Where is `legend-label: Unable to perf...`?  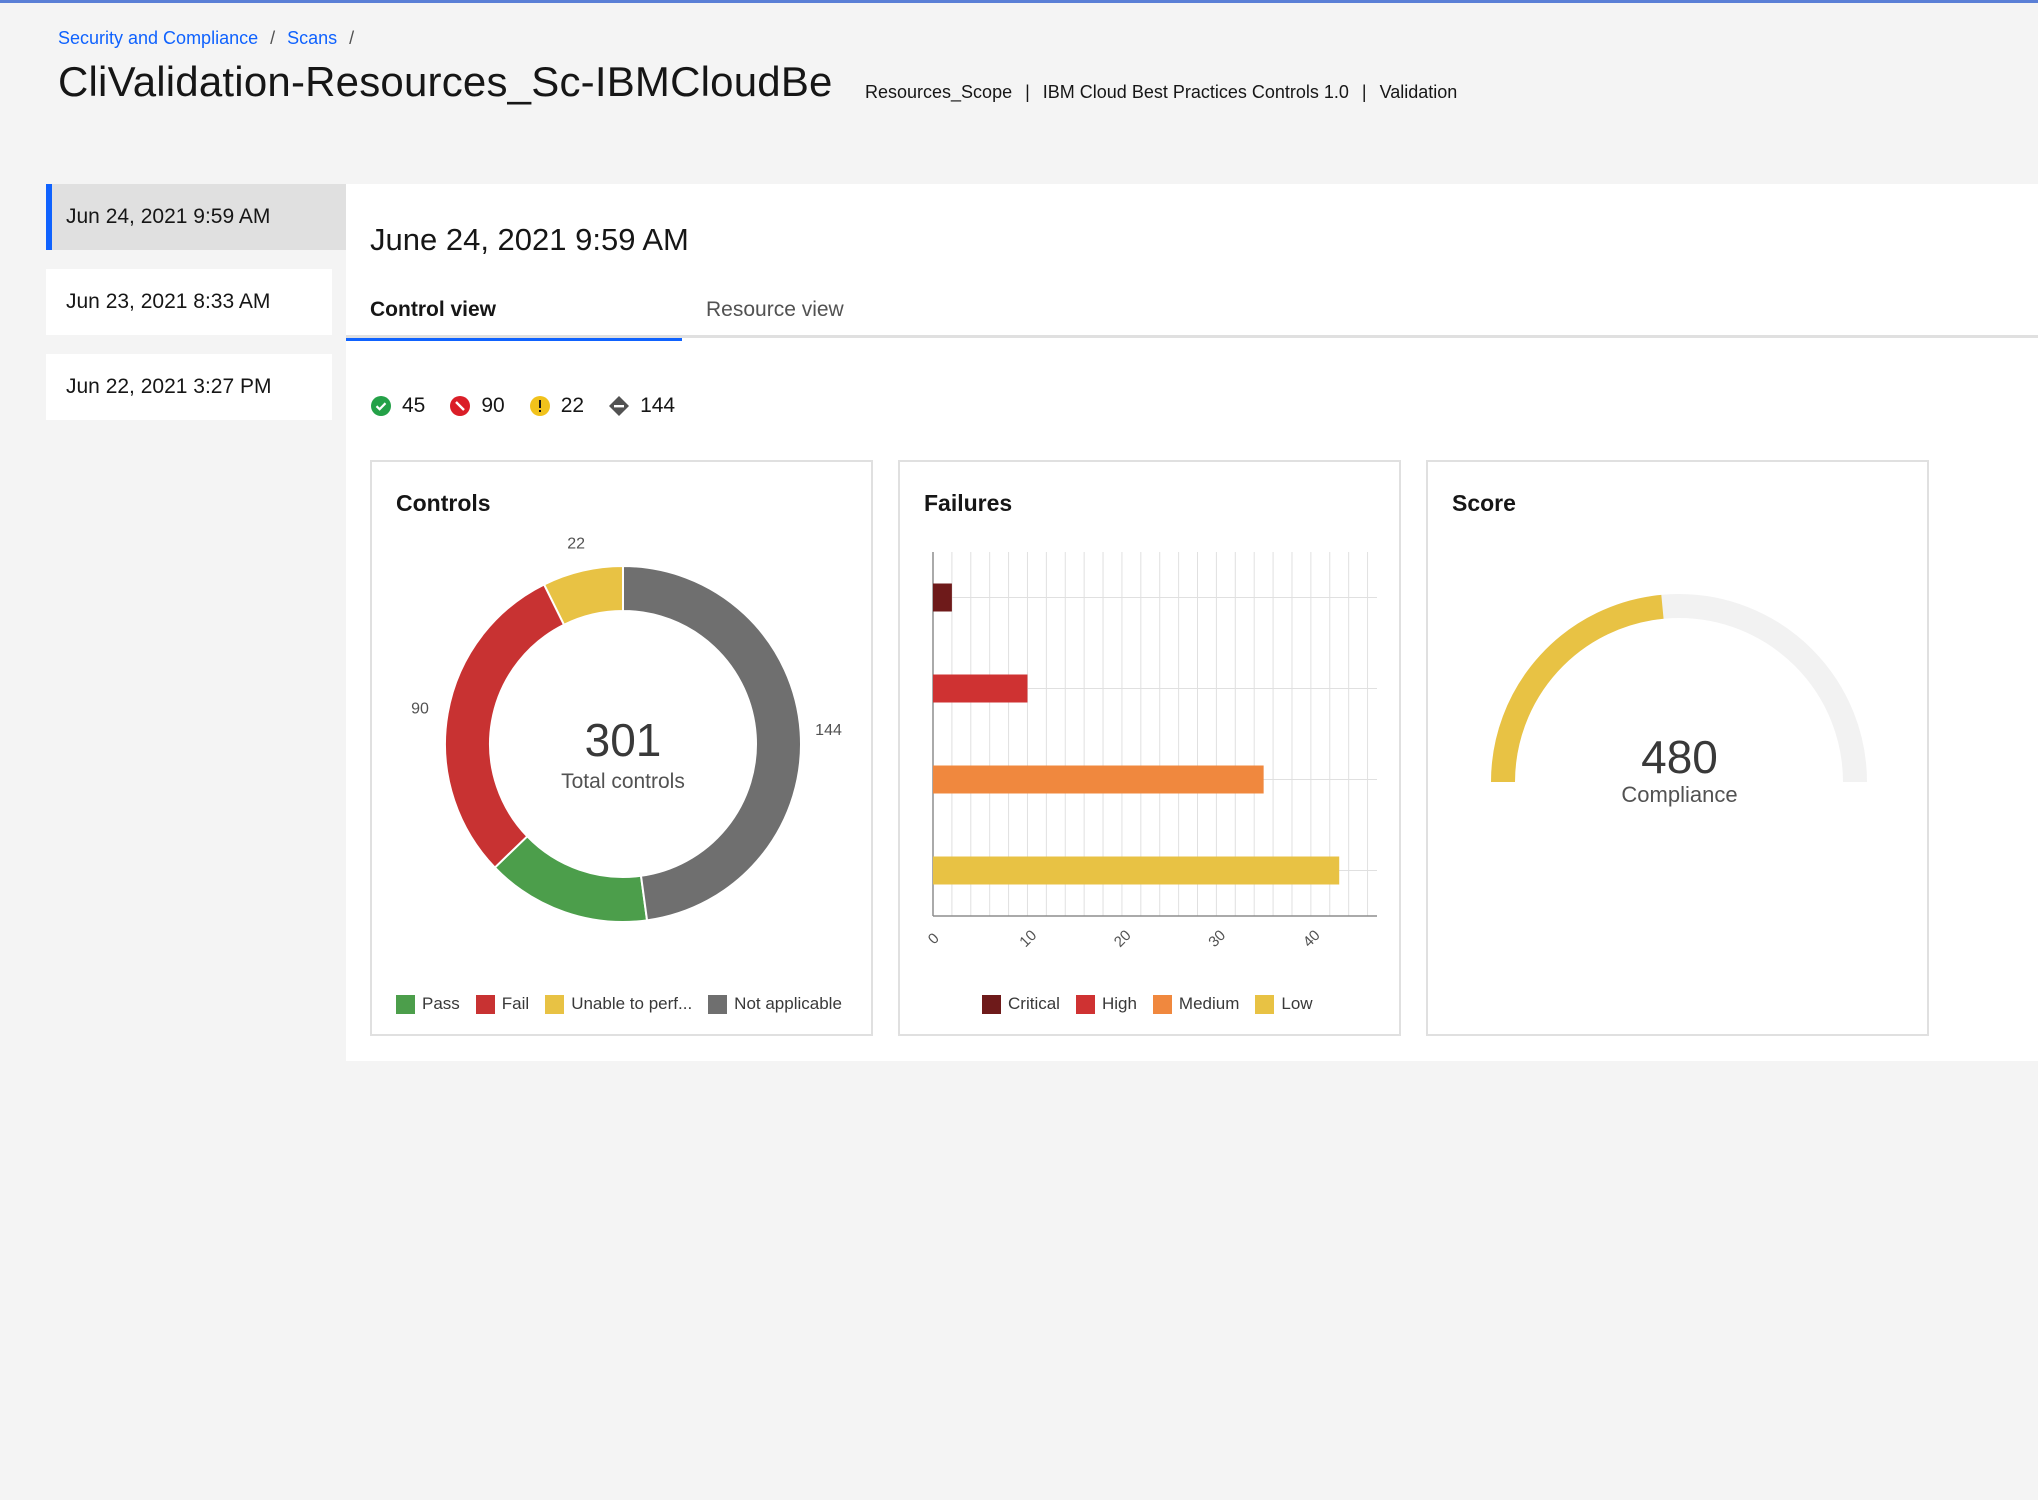 legend-label: Unable to perf... is located at coordinates (632, 1003).